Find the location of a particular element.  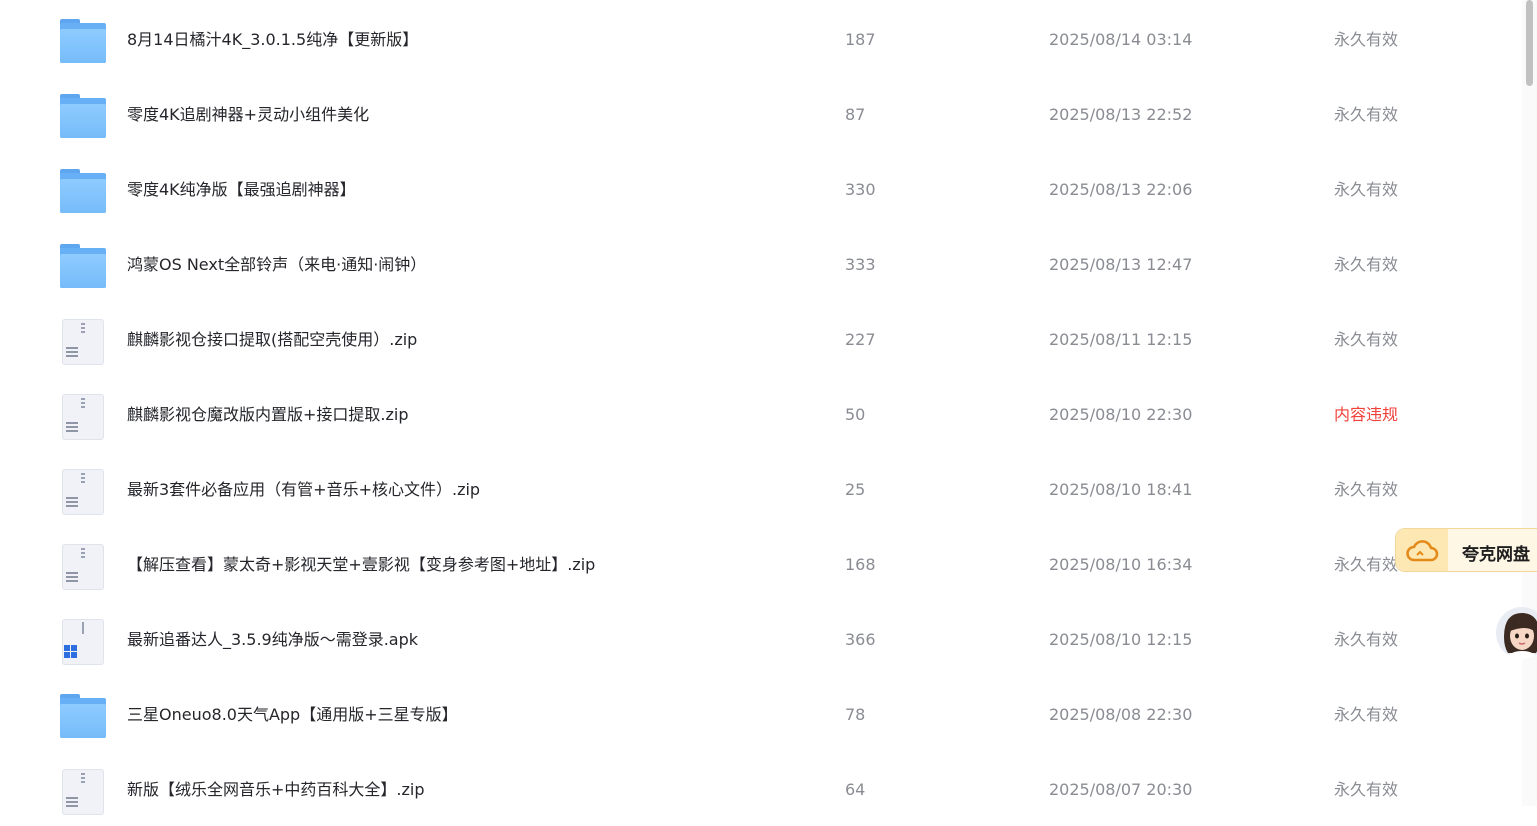

file-date: 2025/08/10 16:34 is located at coordinates (1121, 564).